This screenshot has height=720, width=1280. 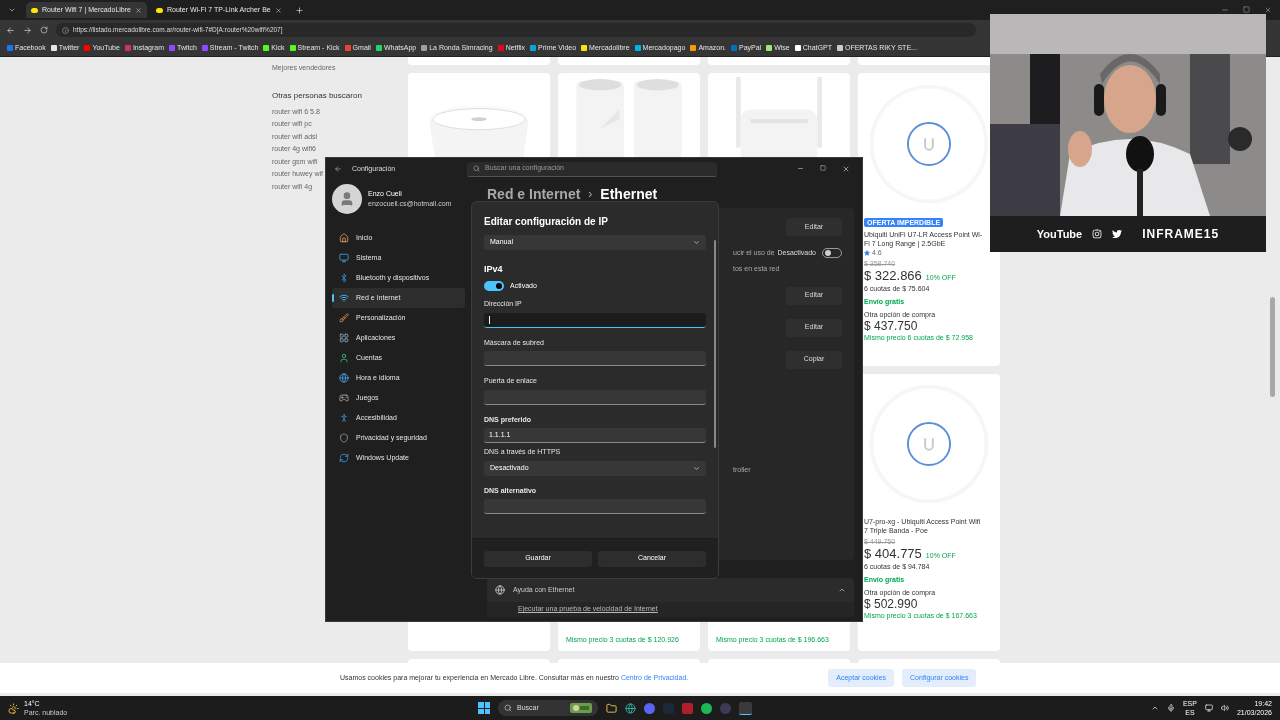 I want to click on price: $ 502.990, so click(x=891, y=603).